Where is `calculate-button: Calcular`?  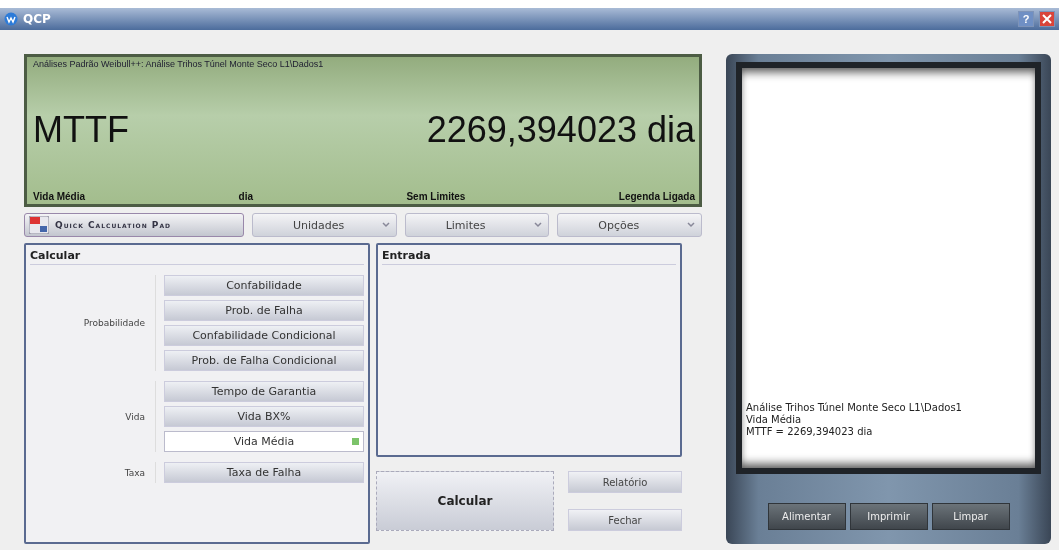 calculate-button: Calcular is located at coordinates (465, 501).